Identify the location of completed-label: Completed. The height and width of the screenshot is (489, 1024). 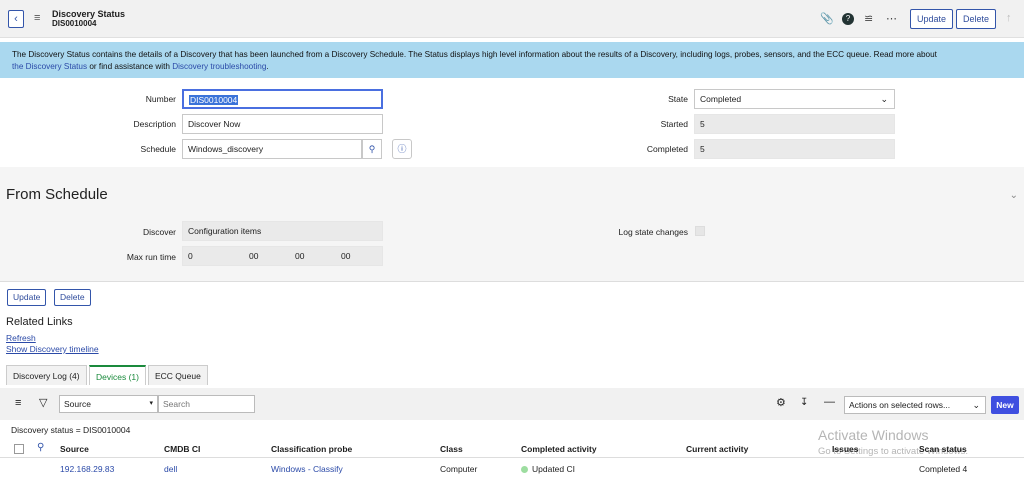
(667, 149).